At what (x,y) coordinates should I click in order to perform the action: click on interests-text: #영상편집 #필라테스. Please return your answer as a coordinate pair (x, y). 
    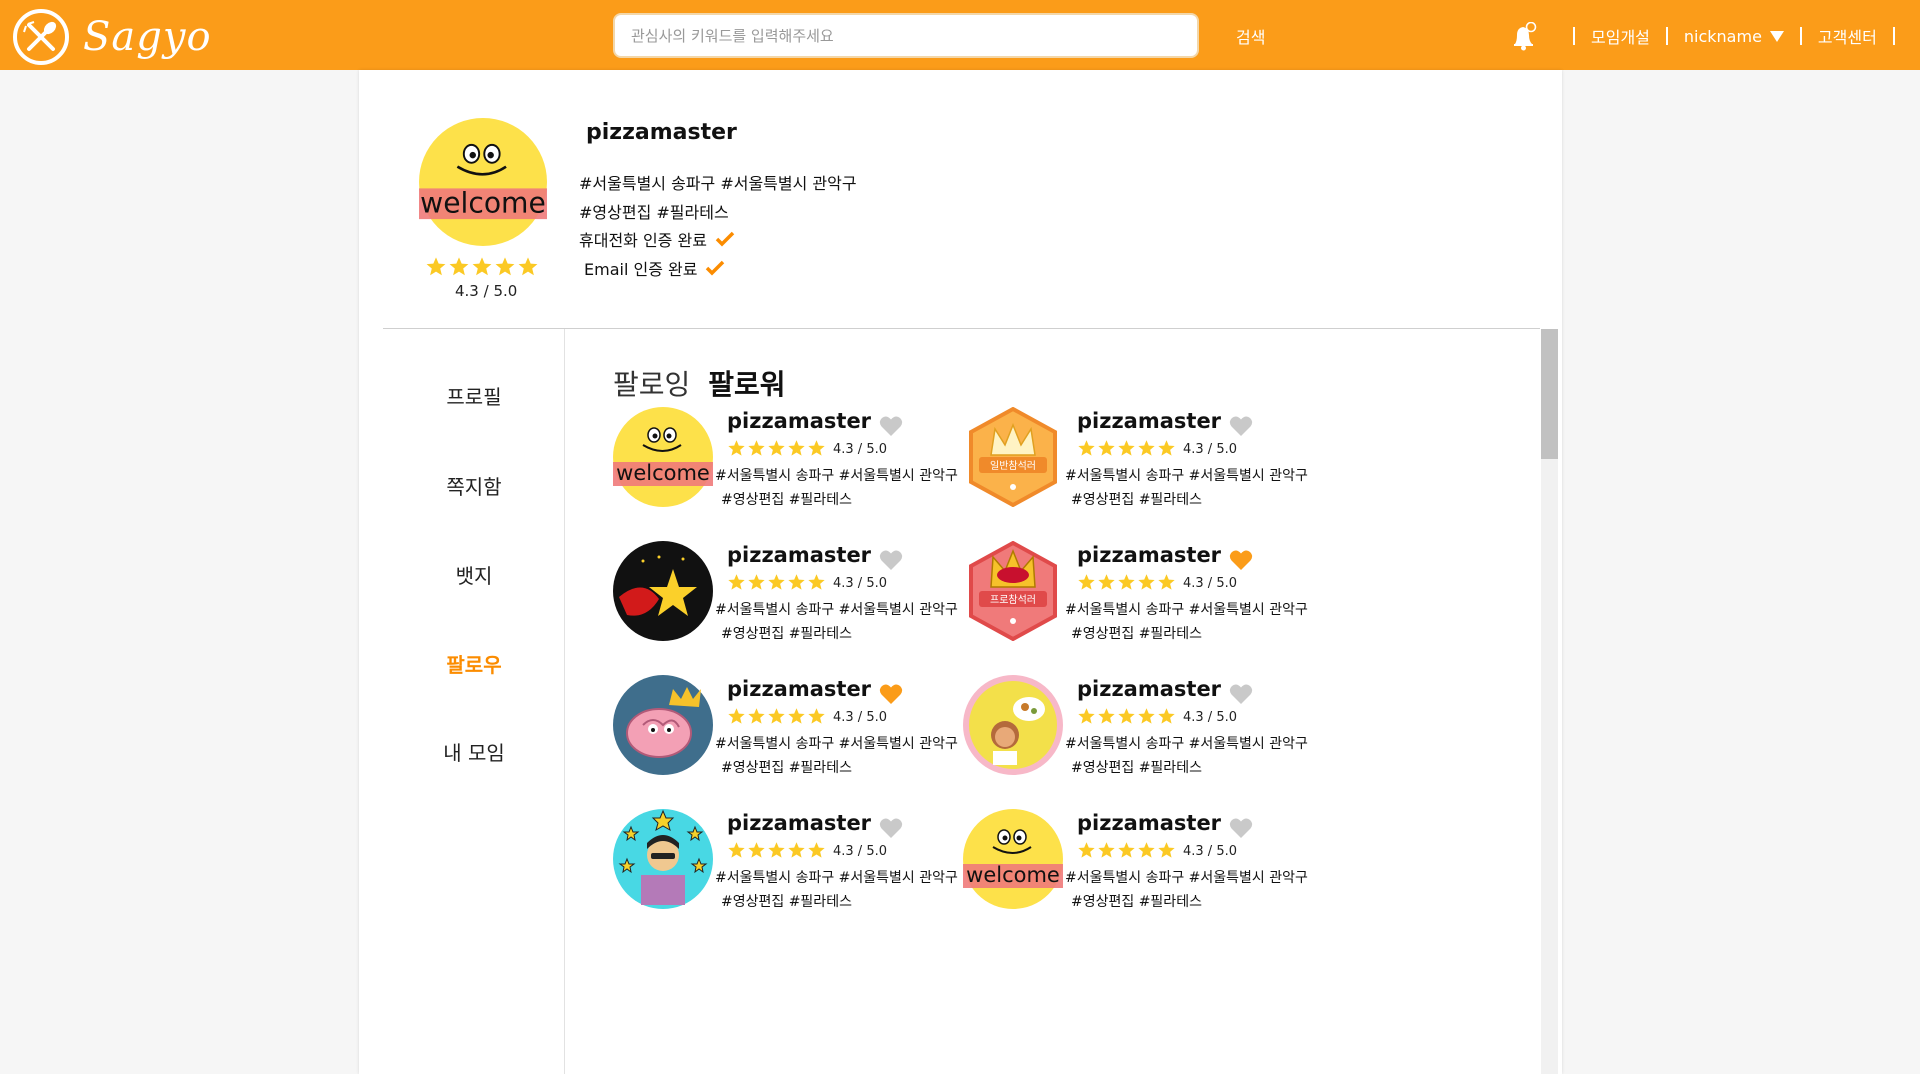
    Looking at the image, I should click on (654, 212).